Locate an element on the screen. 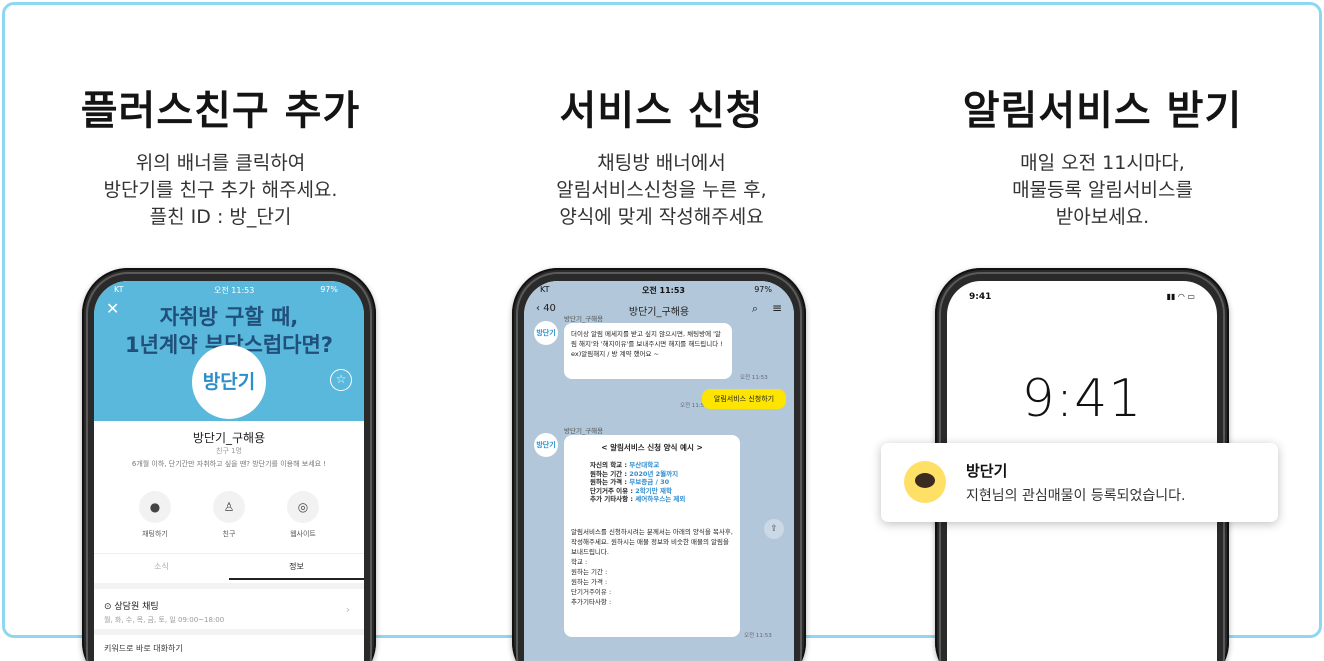 This screenshot has width=1324, height=661. friend-button: ♙ 친구 is located at coordinates (229, 515).